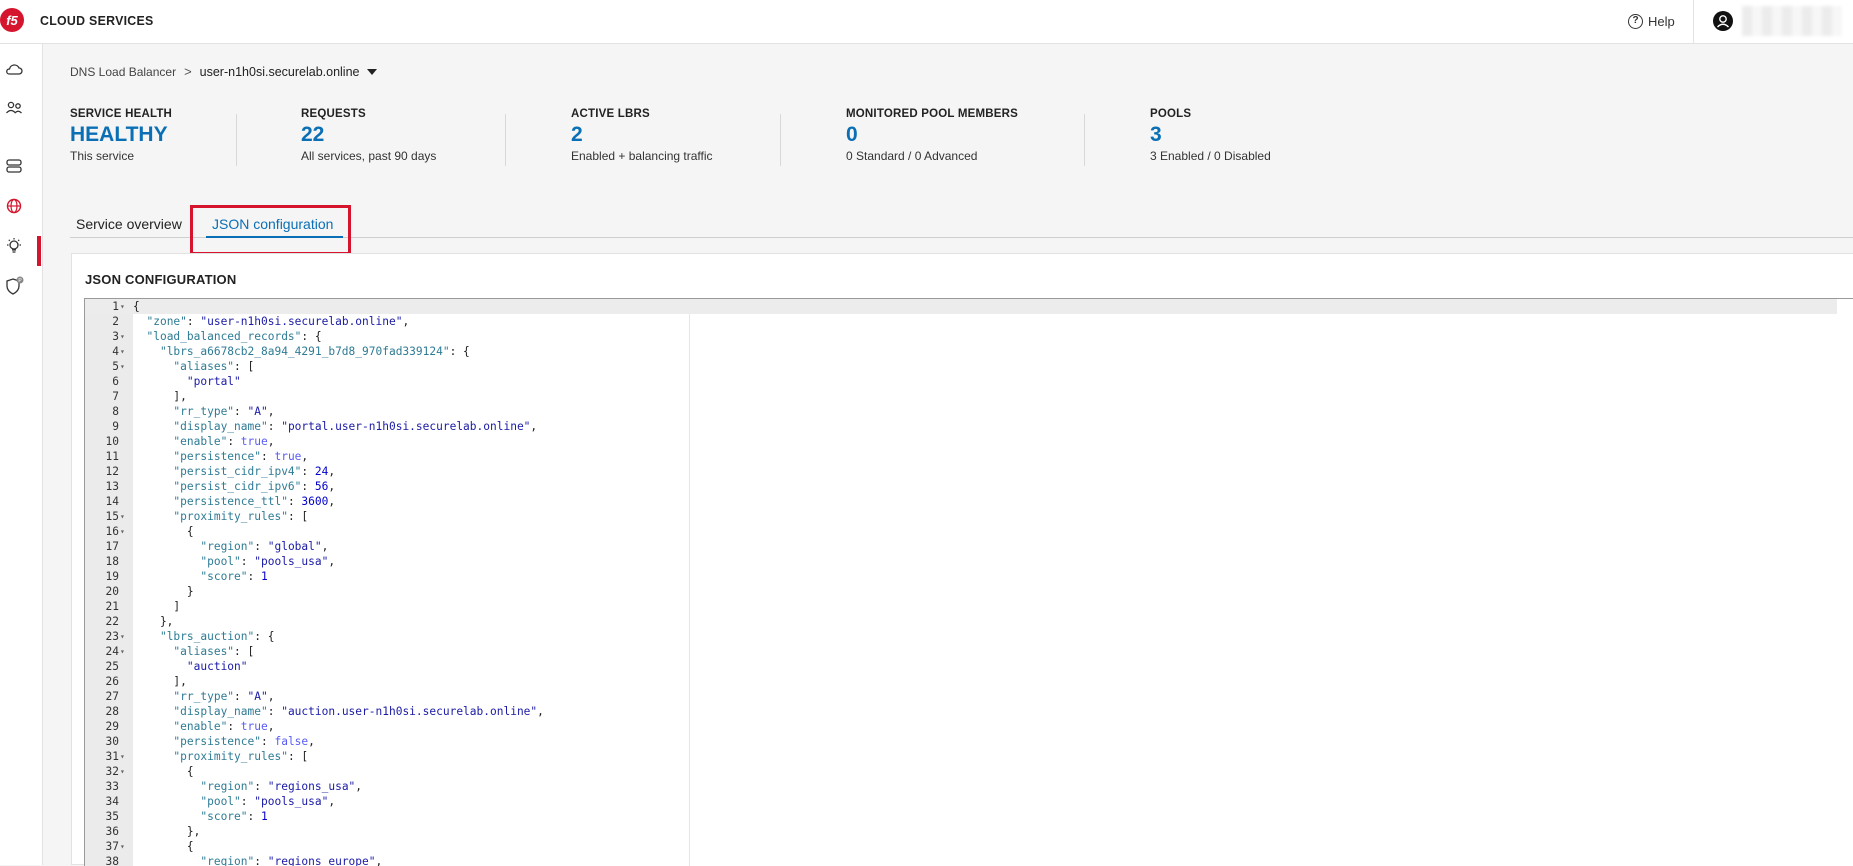 The image size is (1853, 866). I want to click on code-token: 56, so click(321, 486).